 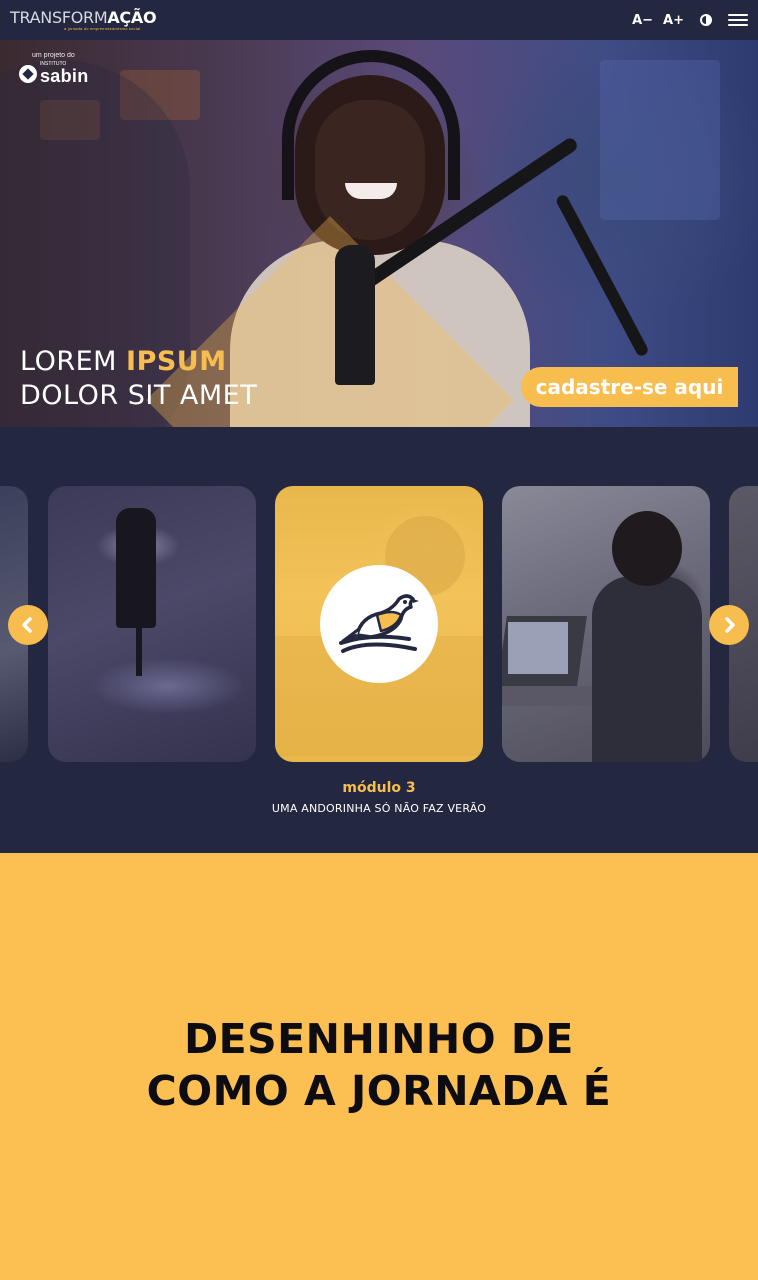 I want to click on font-increase-button: A+, so click(x=673, y=20).